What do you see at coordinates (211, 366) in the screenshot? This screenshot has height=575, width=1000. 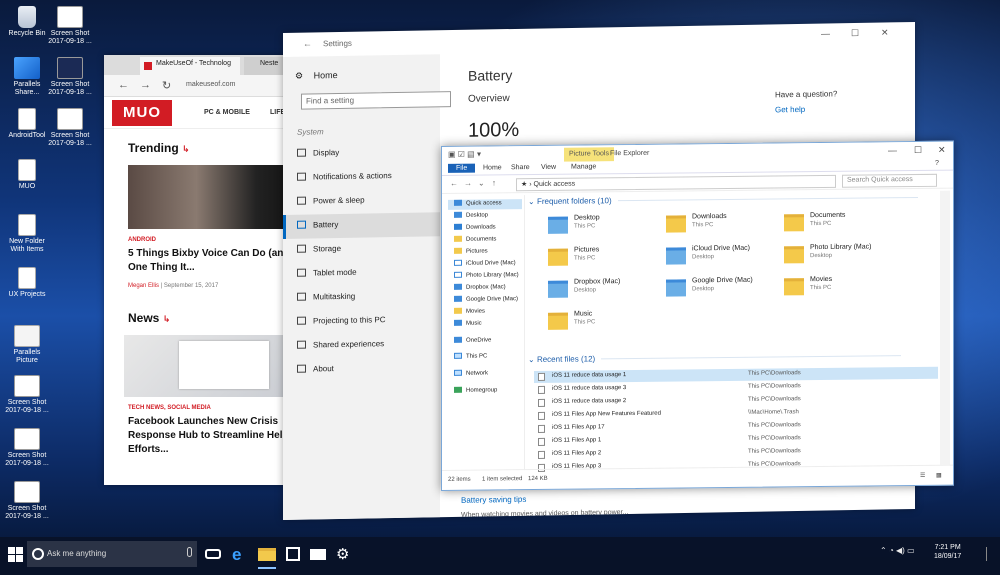 I see `news-article-image` at bounding box center [211, 366].